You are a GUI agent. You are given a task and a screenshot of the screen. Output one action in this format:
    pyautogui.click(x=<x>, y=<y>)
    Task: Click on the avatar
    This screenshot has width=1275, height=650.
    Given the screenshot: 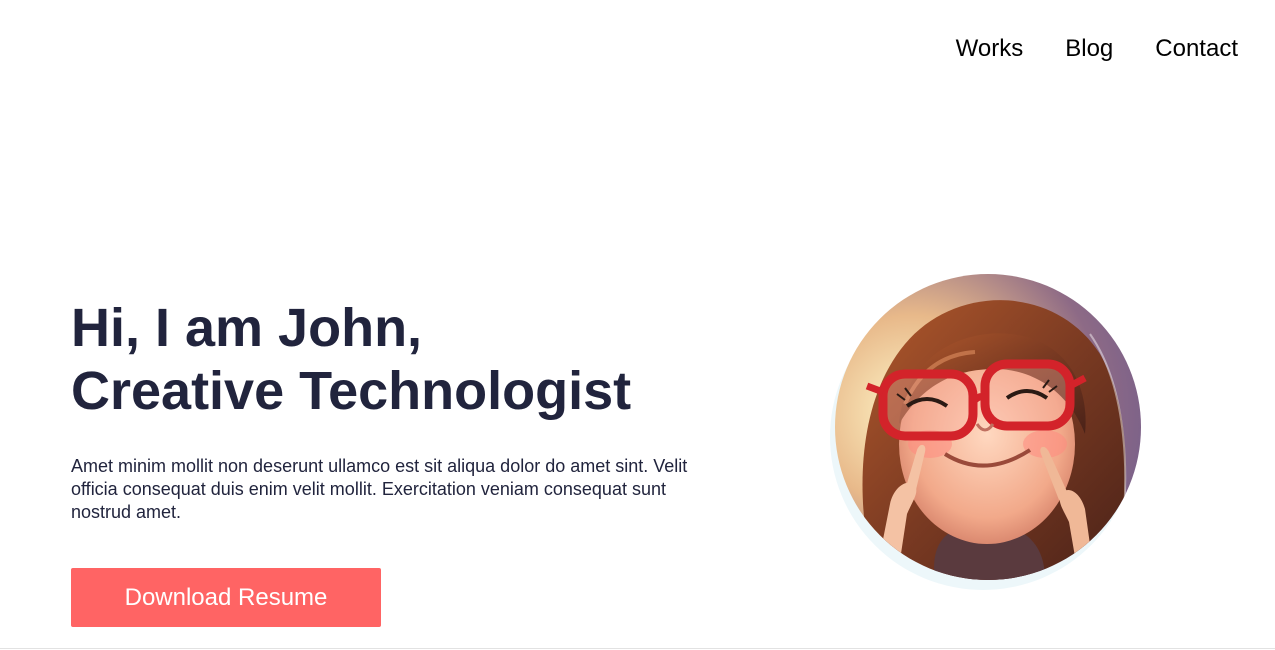 What is the action you would take?
    pyautogui.click(x=988, y=427)
    